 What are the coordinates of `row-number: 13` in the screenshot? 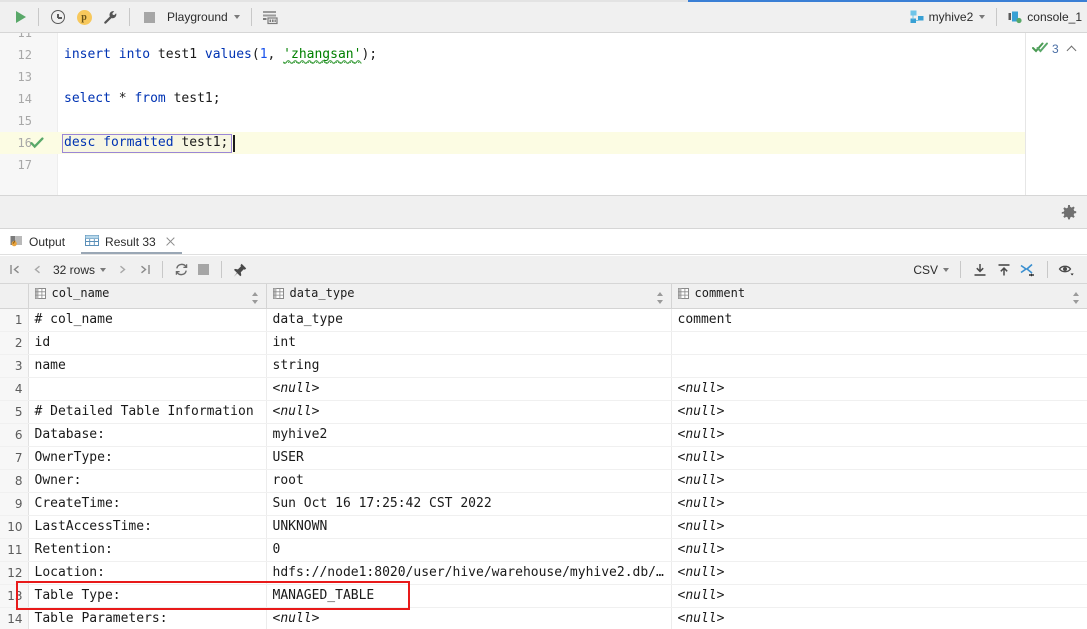 It's located at (14, 596).